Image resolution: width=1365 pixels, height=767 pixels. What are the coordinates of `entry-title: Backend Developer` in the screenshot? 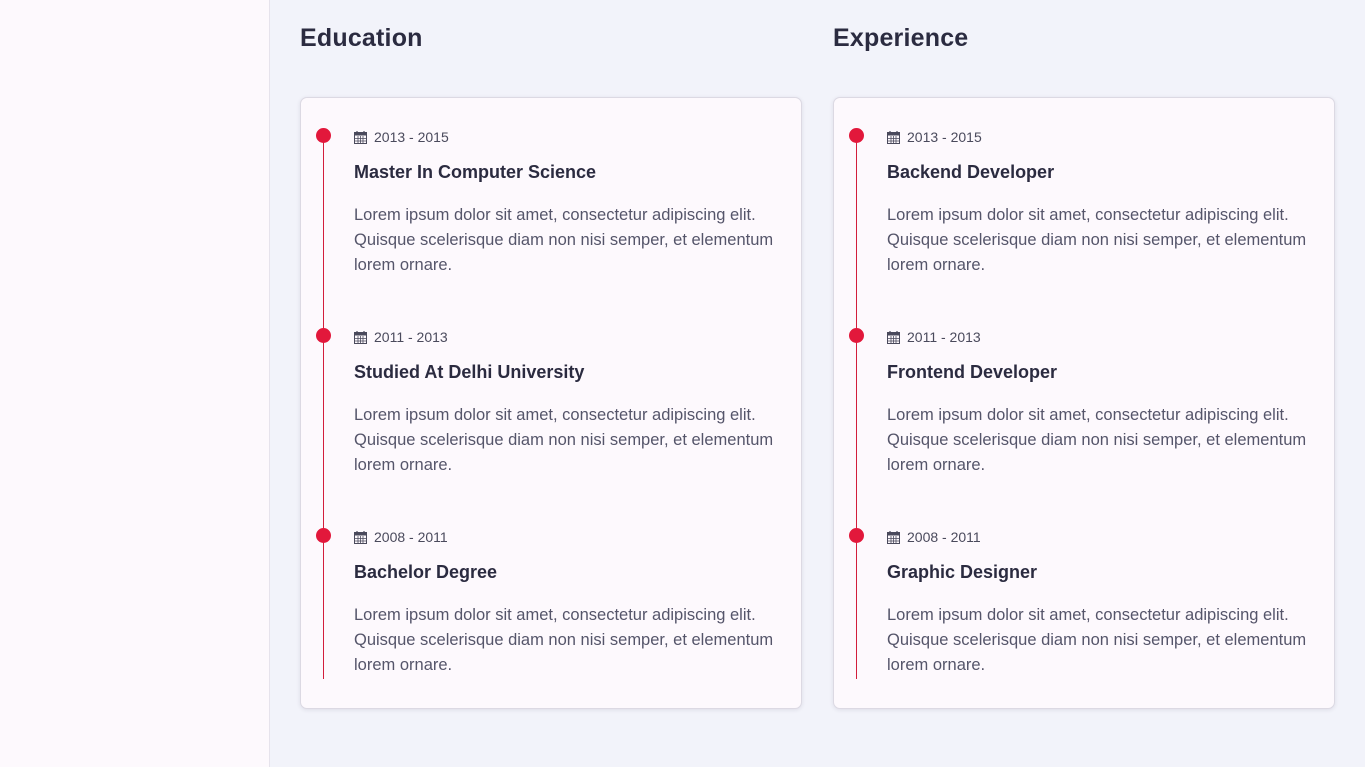 It's located at (971, 172).